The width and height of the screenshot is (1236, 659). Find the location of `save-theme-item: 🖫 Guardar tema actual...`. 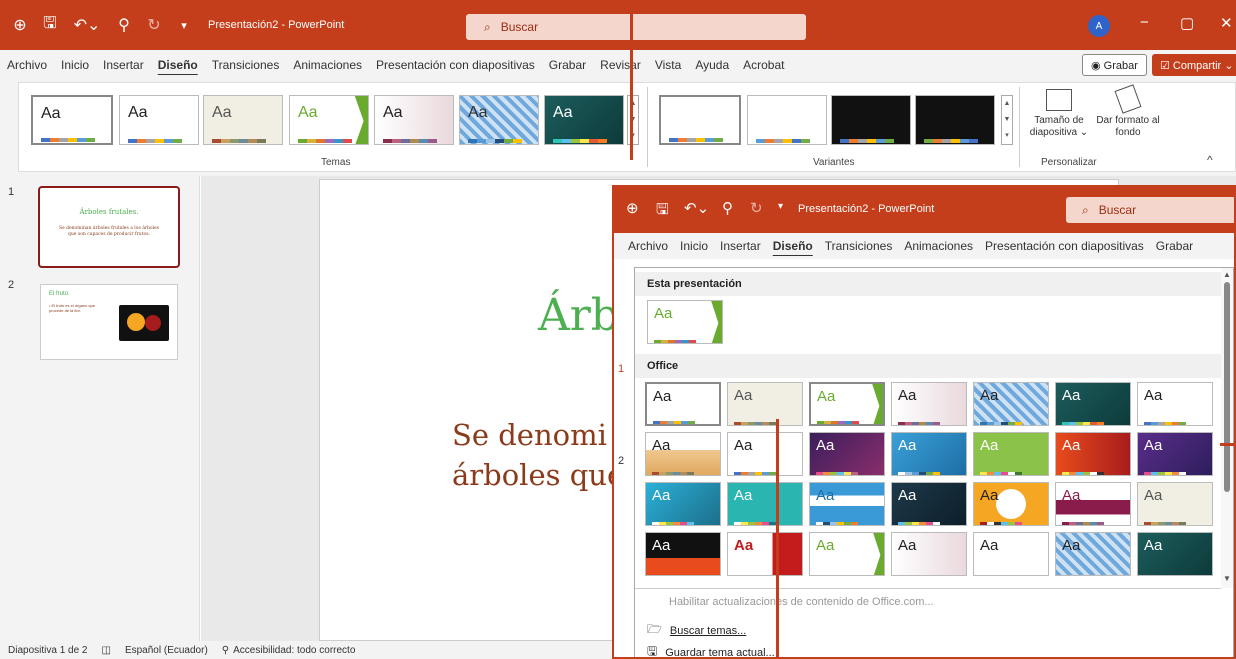

save-theme-item: 🖫 Guardar tema actual... is located at coordinates (928, 649).